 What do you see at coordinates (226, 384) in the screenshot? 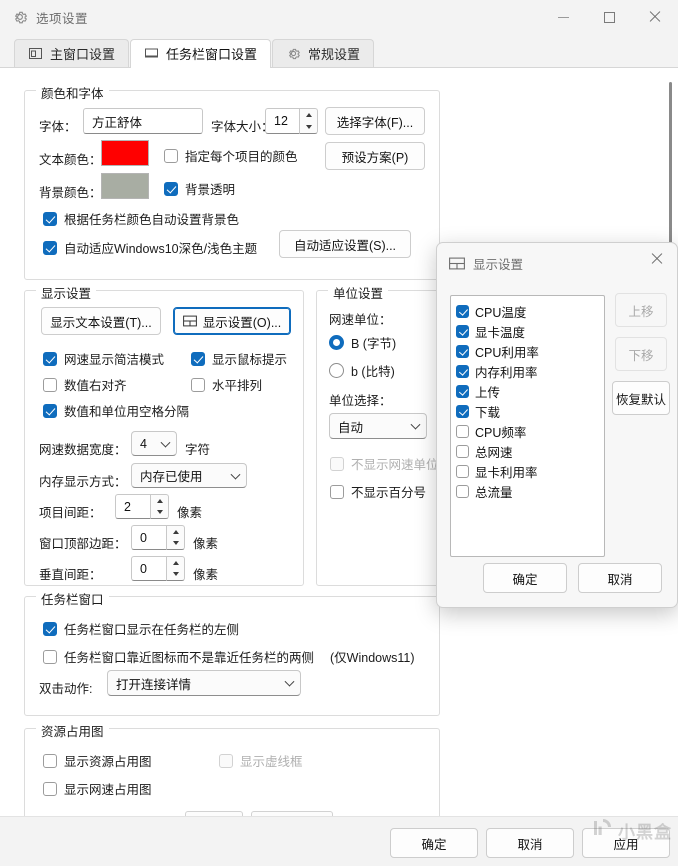
I see `checkbox-horizontal-layout: 水平排列` at bounding box center [226, 384].